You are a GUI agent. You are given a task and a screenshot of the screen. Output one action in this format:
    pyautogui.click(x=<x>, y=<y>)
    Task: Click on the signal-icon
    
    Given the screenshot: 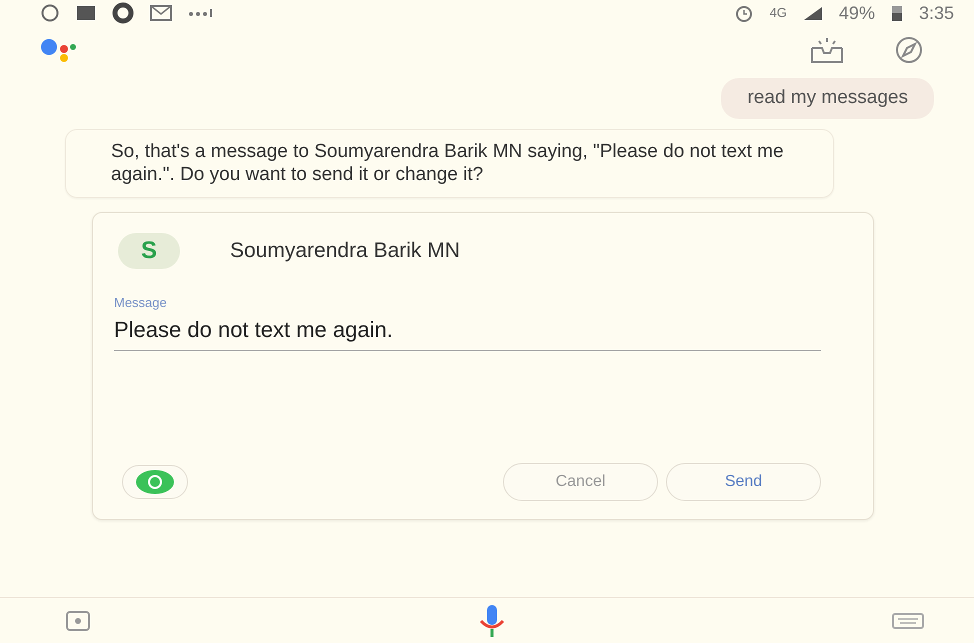 What is the action you would take?
    pyautogui.click(x=812, y=13)
    